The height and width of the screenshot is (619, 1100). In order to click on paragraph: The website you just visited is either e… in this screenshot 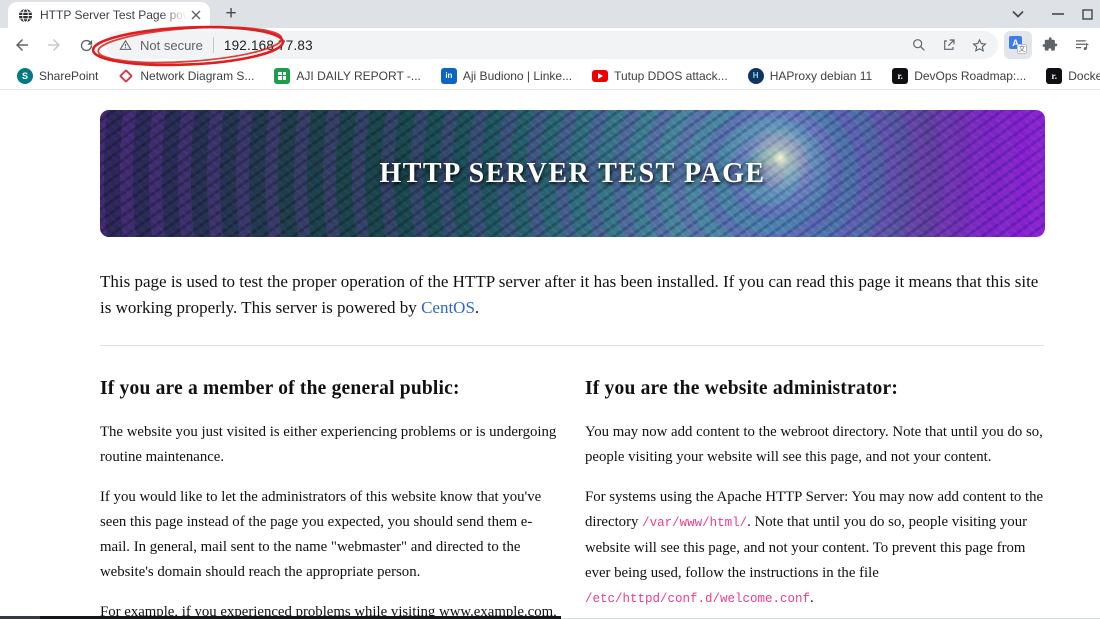, I will do `click(328, 444)`.